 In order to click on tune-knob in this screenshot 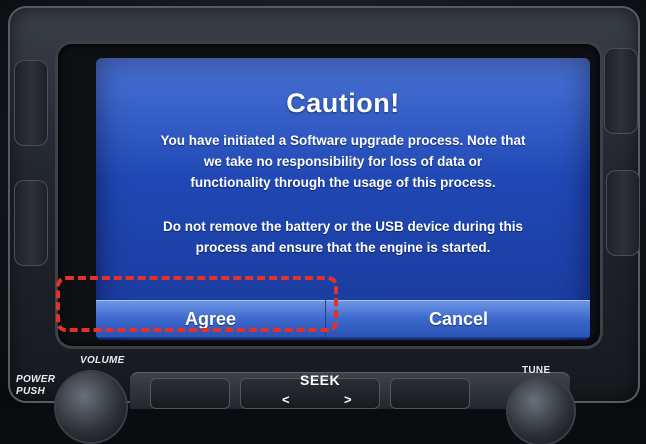, I will do `click(541, 411)`.